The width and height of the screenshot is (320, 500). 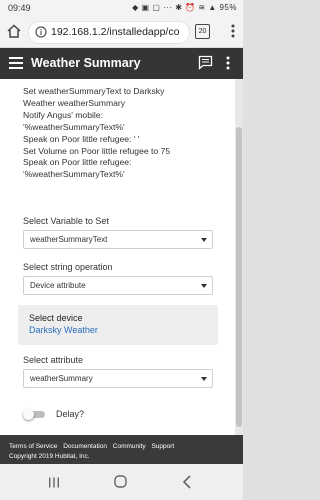 What do you see at coordinates (205, 62) in the screenshot?
I see `message-icon` at bounding box center [205, 62].